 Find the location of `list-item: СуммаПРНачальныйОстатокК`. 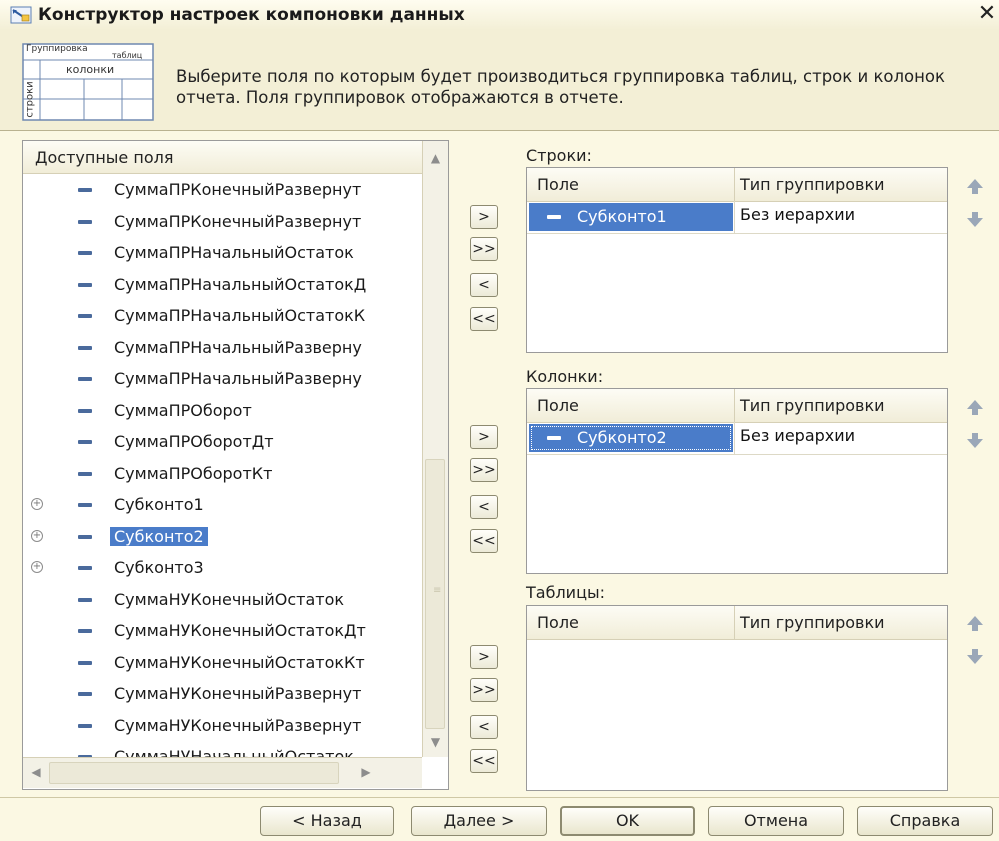

list-item: СуммаПРНачальныйОстатокК is located at coordinates (222, 316).